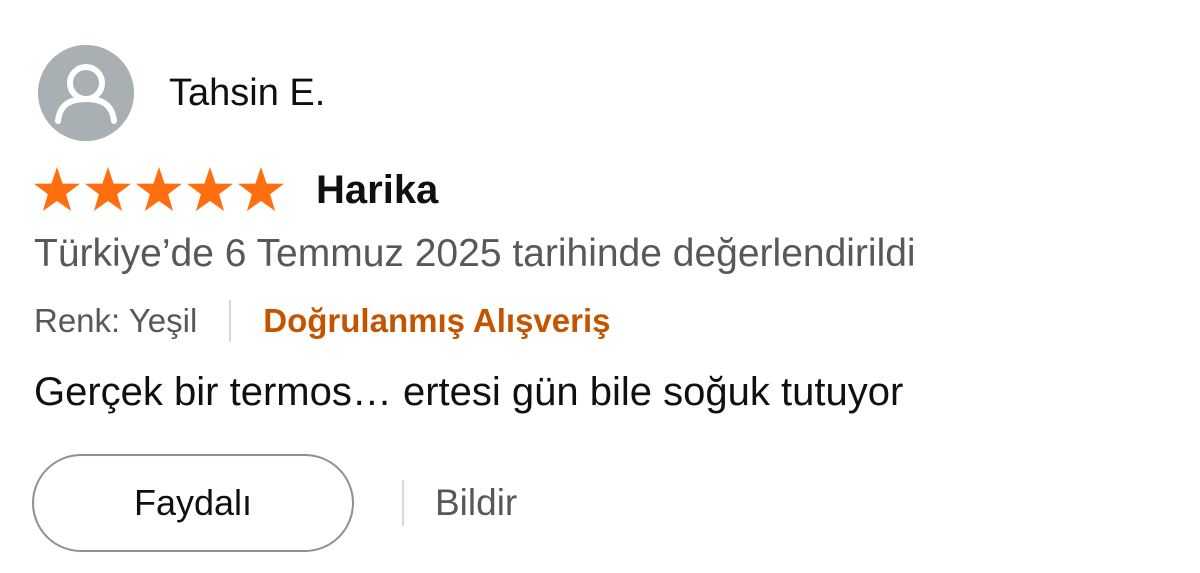 The height and width of the screenshot is (573, 1200). What do you see at coordinates (437, 320) in the screenshot?
I see `verified-purchase-badge: Doğrulanmış Alışveriş` at bounding box center [437, 320].